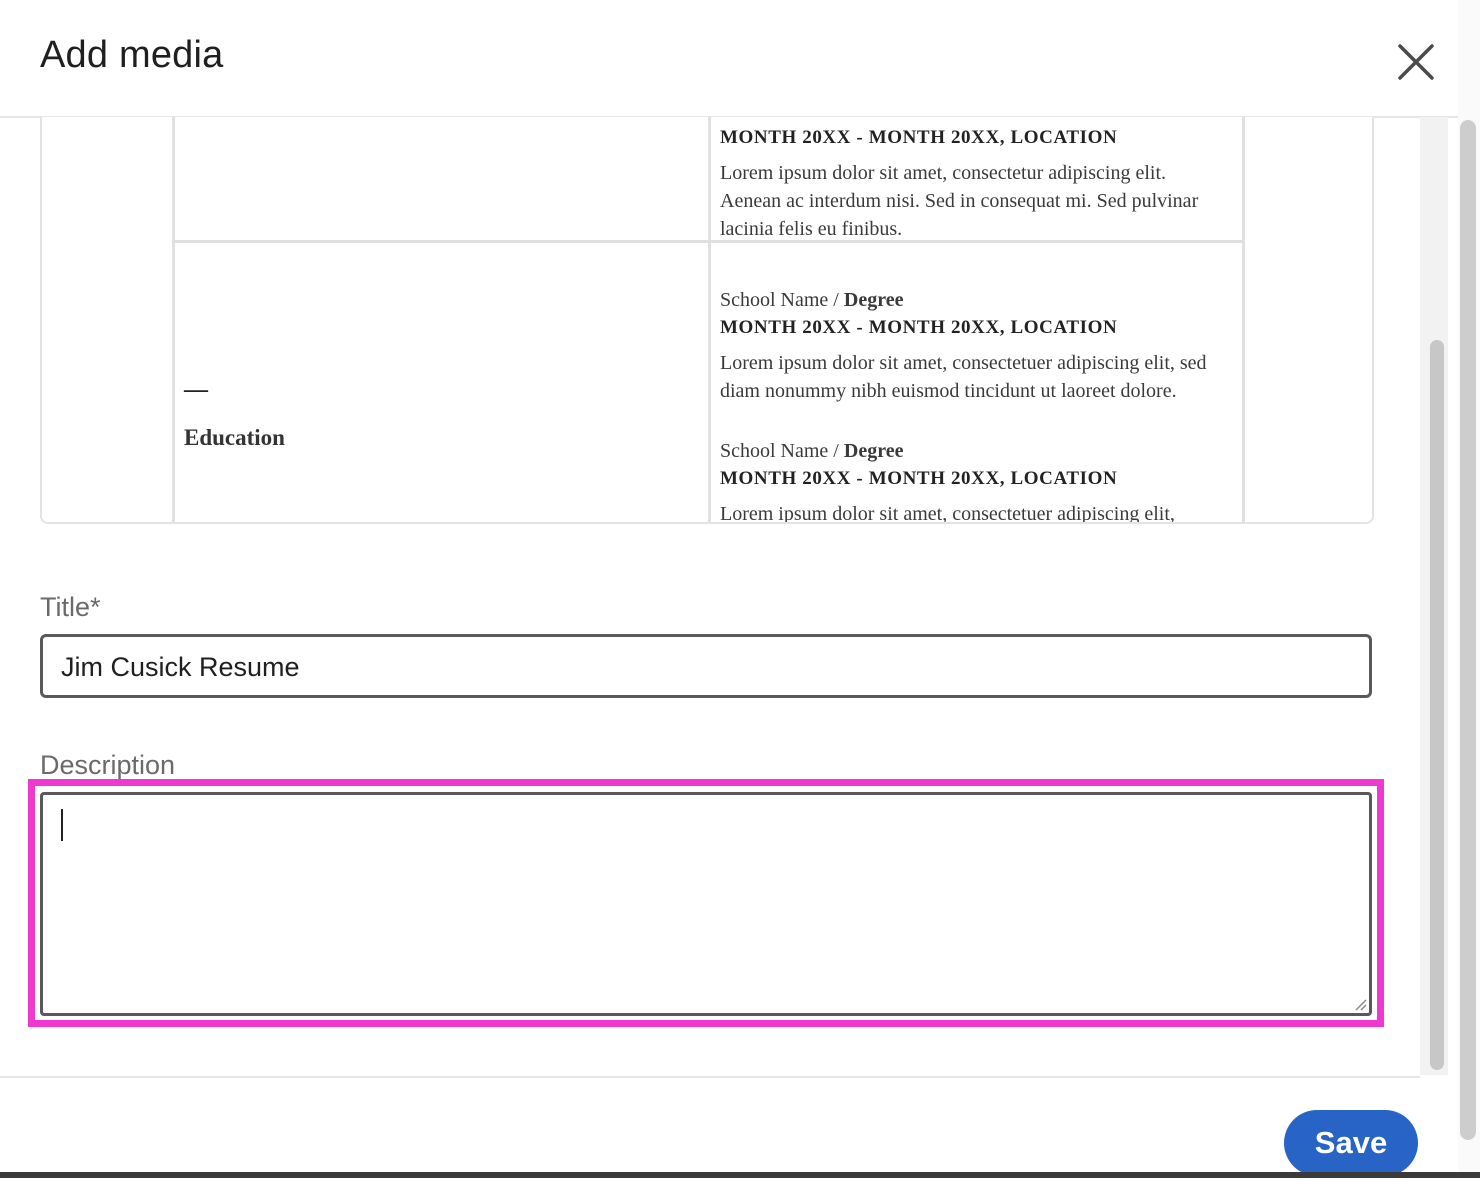 Image resolution: width=1480 pixels, height=1180 pixels. Describe the element at coordinates (132, 55) in the screenshot. I see `dialog-title: Add media` at that location.